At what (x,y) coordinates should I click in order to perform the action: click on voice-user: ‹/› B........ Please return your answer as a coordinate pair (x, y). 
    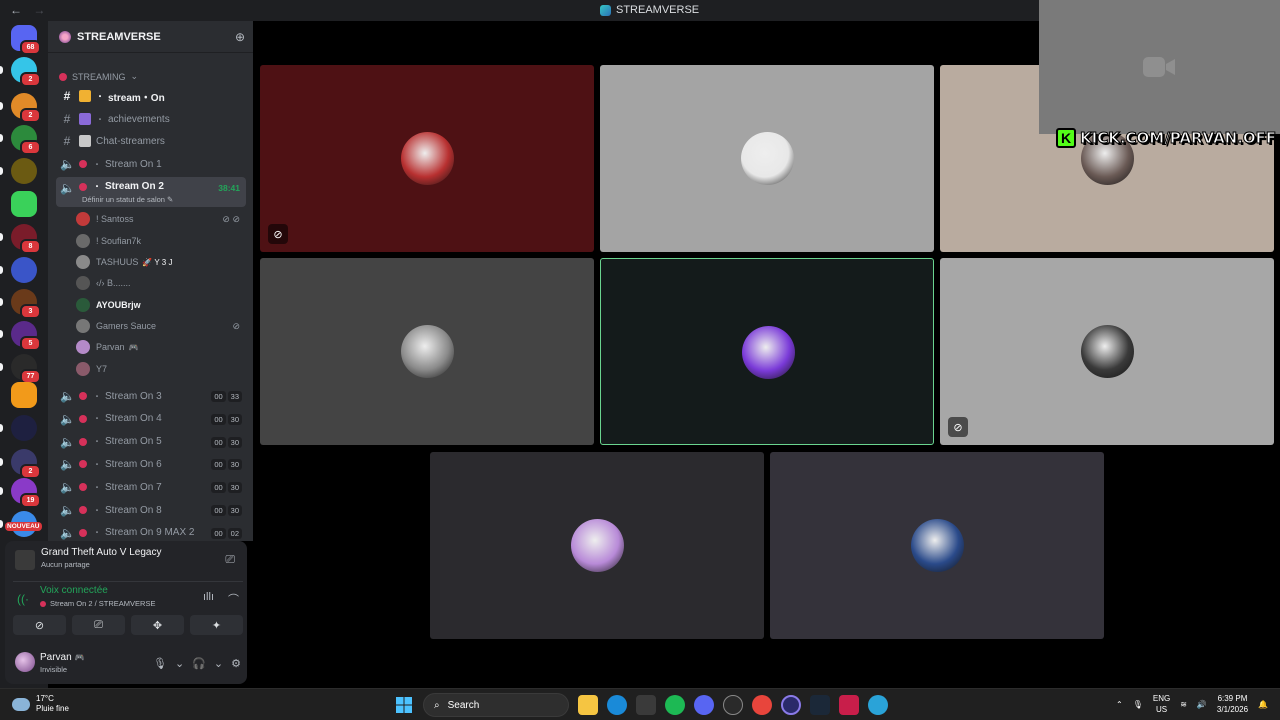
    Looking at the image, I should click on (161, 283).